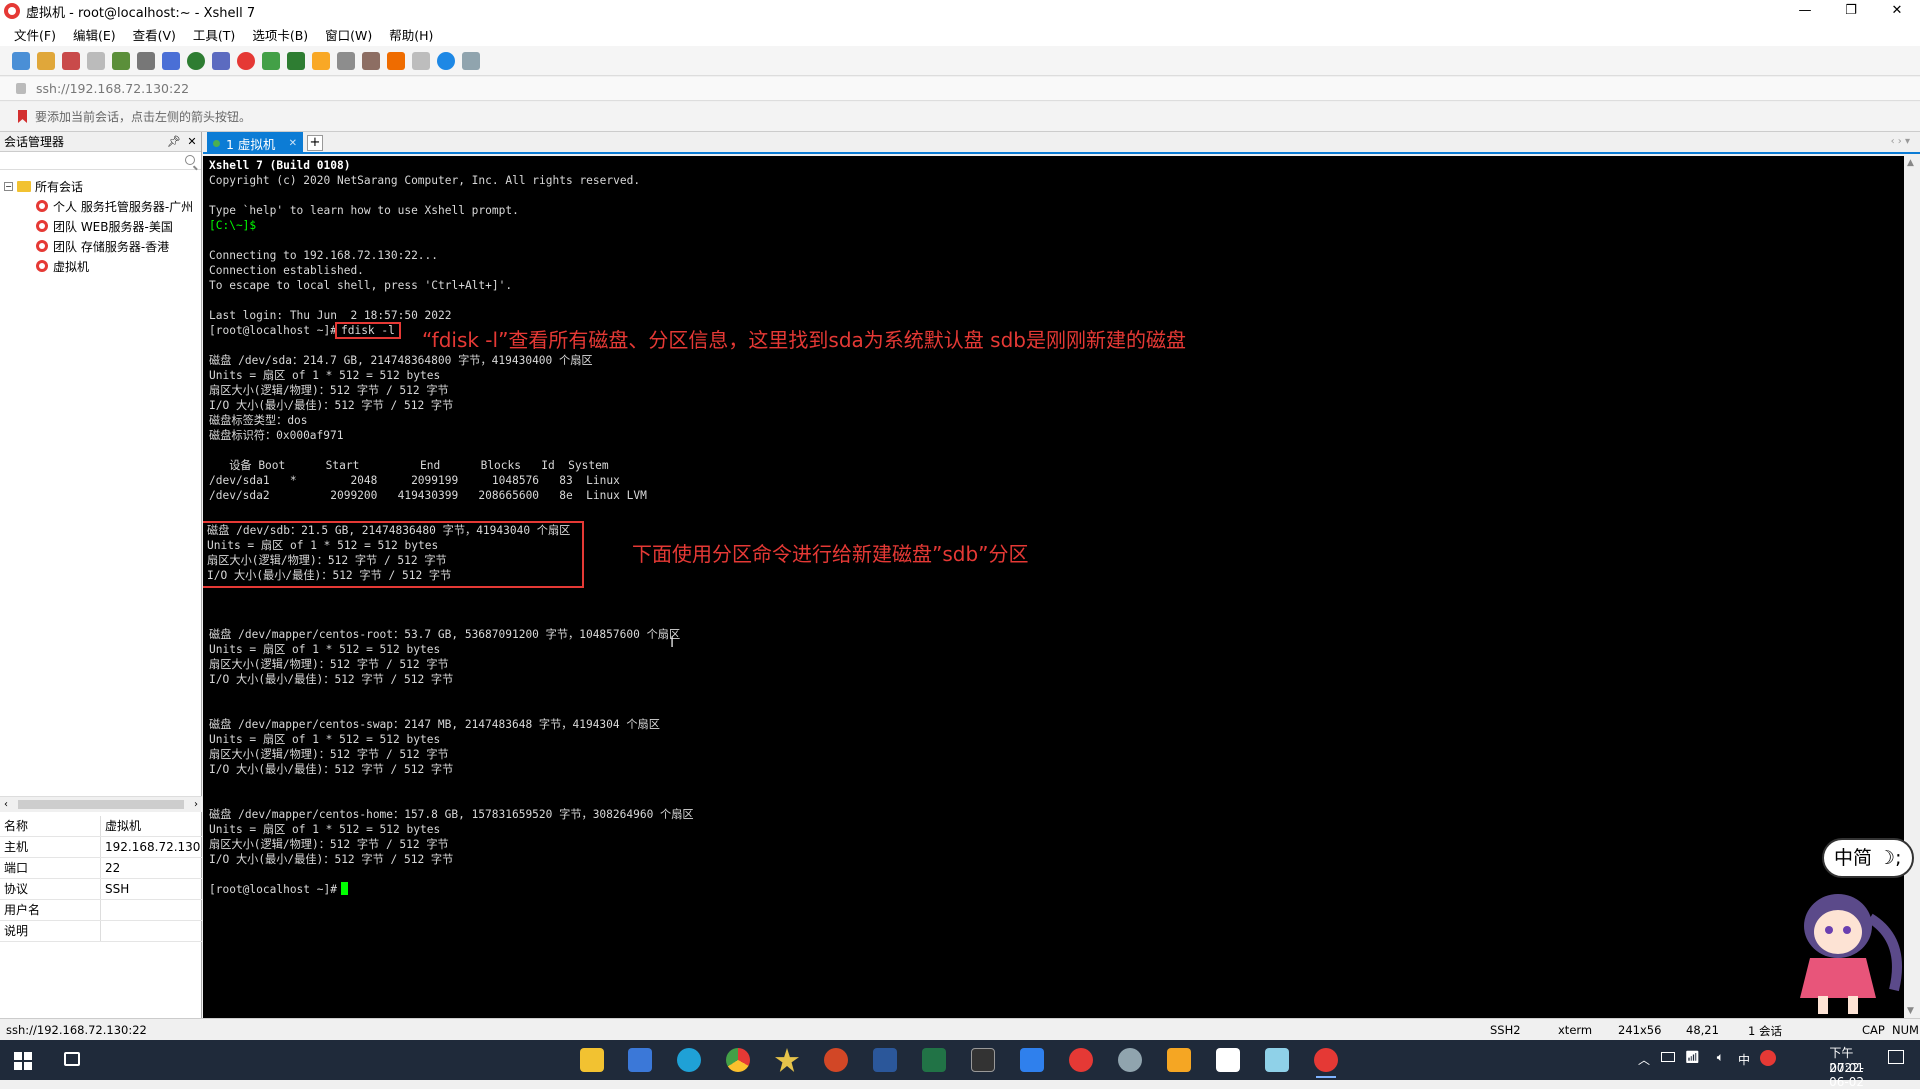 Image resolution: width=1920 pixels, height=1089 pixels. I want to click on find-icon, so click(146, 60).